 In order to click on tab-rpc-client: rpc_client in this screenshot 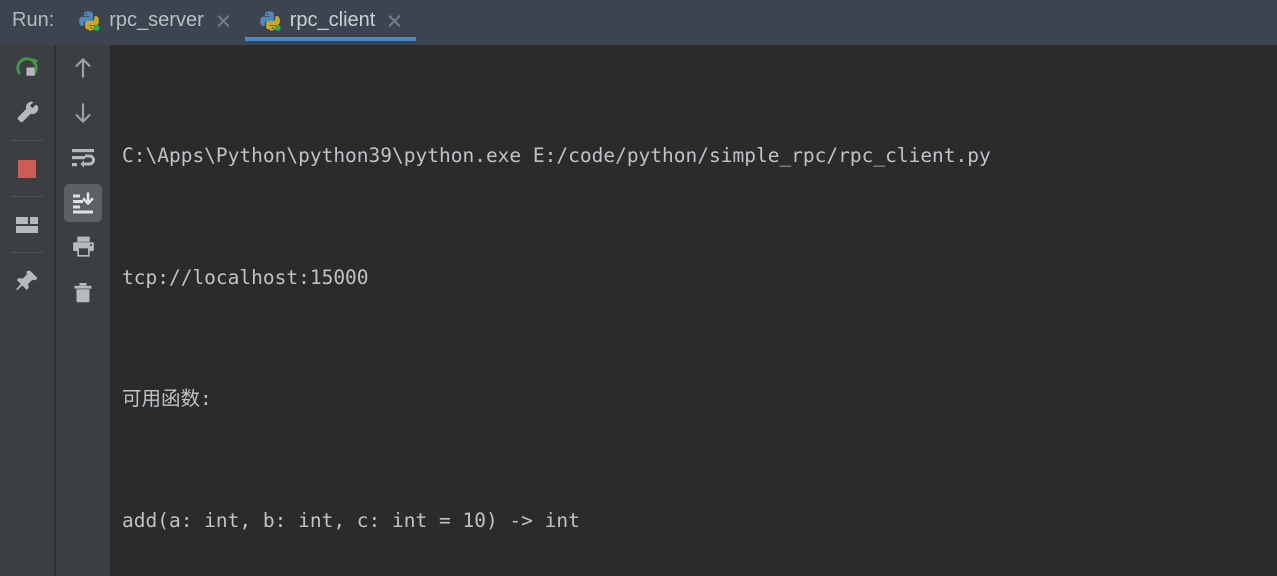, I will do `click(330, 20)`.